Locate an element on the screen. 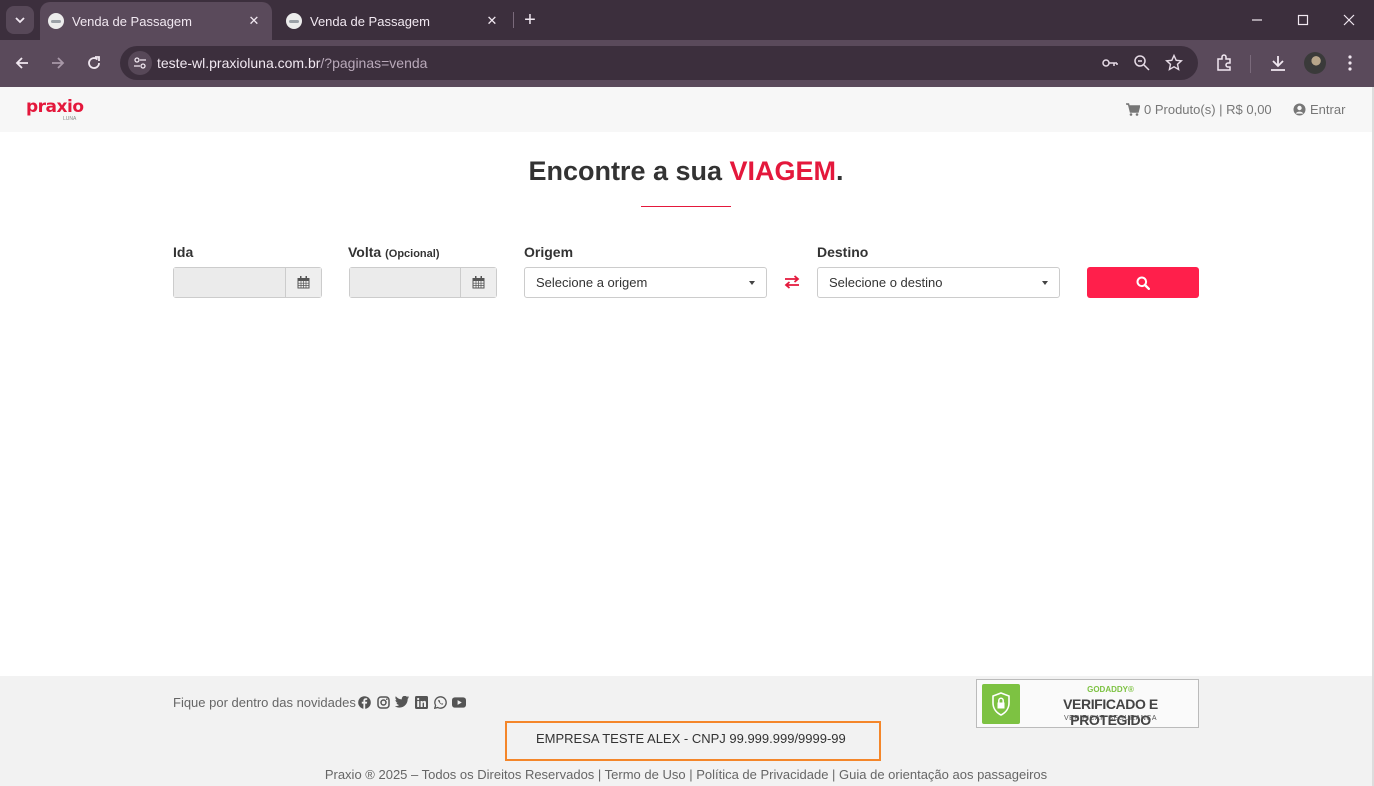 The image size is (1374, 786). password-key-icon is located at coordinates (1110, 63).